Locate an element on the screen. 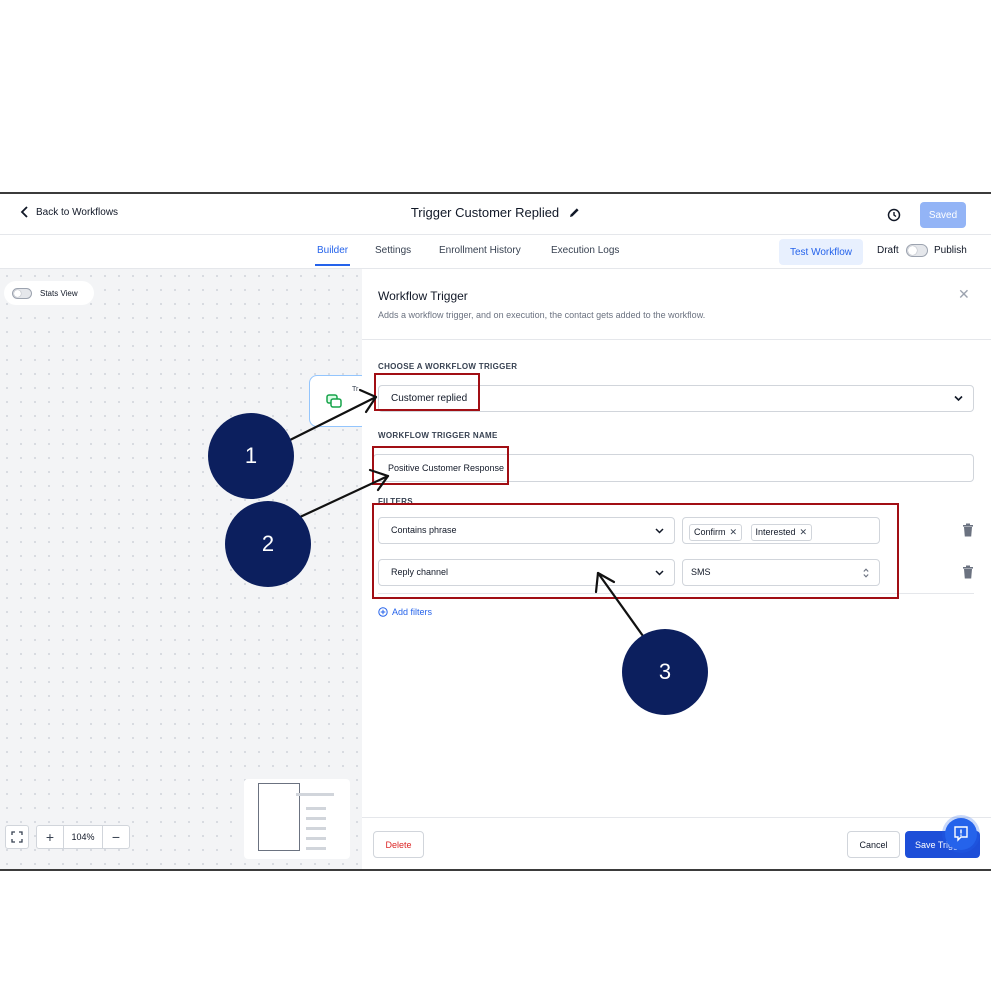 The width and height of the screenshot is (1000, 1000). add-filters-button: Add filters is located at coordinates (405, 612).